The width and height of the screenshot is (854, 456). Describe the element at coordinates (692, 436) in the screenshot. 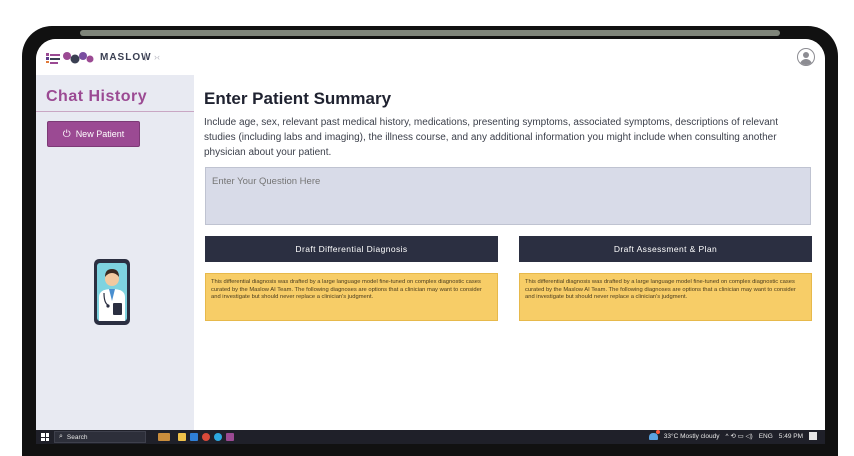

I see `weather-text: 33°C Mostly cloudy` at that location.